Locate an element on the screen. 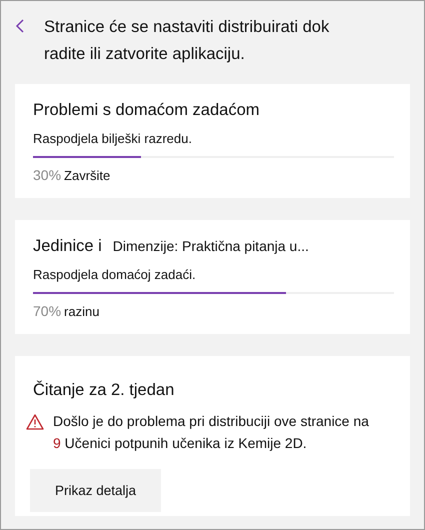 This screenshot has width=425, height=530. progress-status: Završite is located at coordinates (87, 175).